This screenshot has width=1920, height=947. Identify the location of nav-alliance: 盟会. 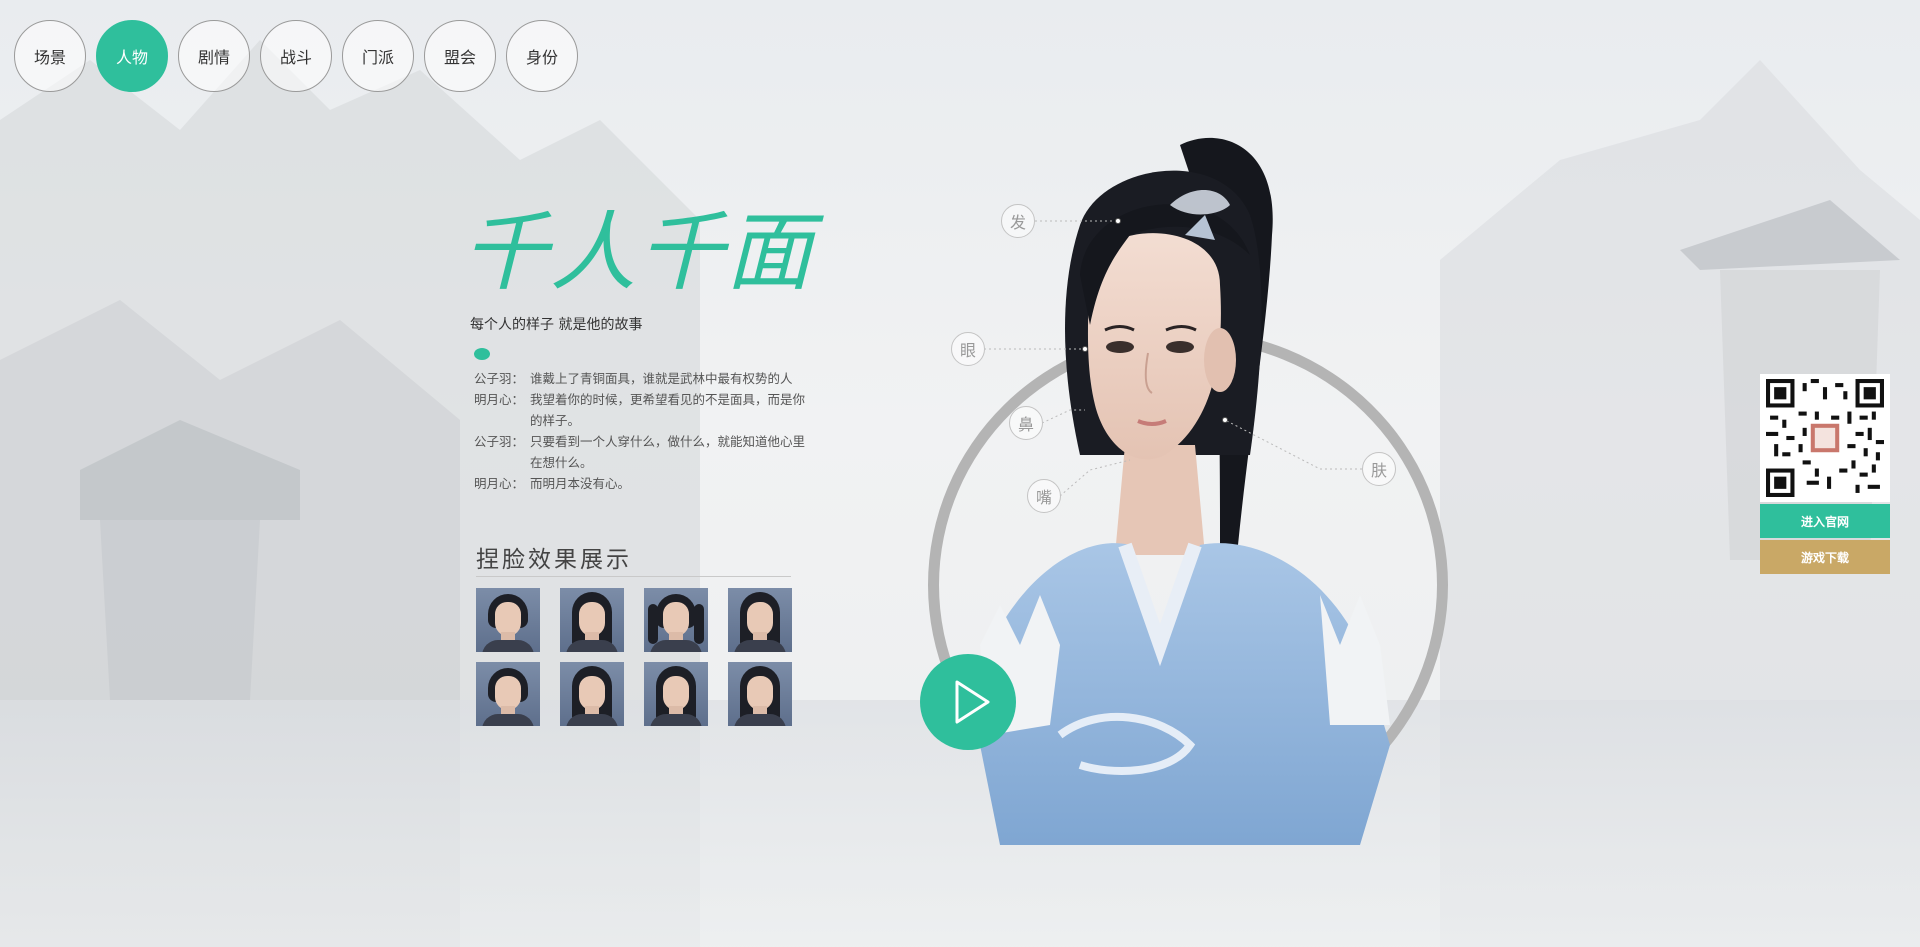
(460, 56).